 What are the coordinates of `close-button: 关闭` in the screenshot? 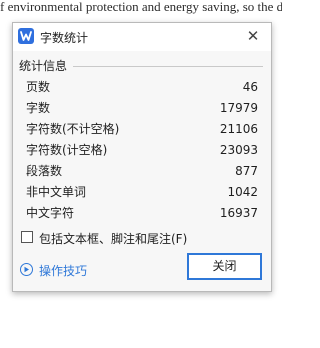 It's located at (224, 266).